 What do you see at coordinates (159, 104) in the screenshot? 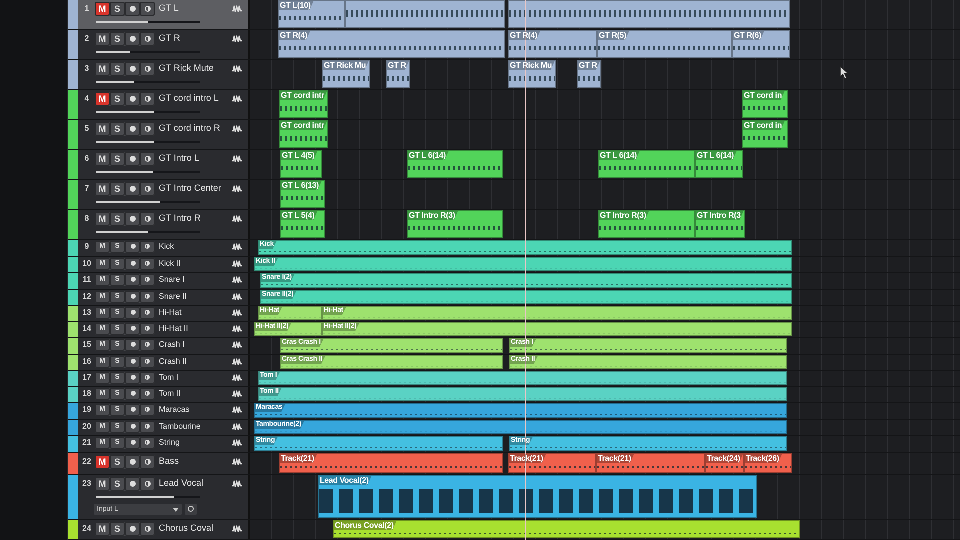
I see `track-header: 4 M S GT cord intro L` at bounding box center [159, 104].